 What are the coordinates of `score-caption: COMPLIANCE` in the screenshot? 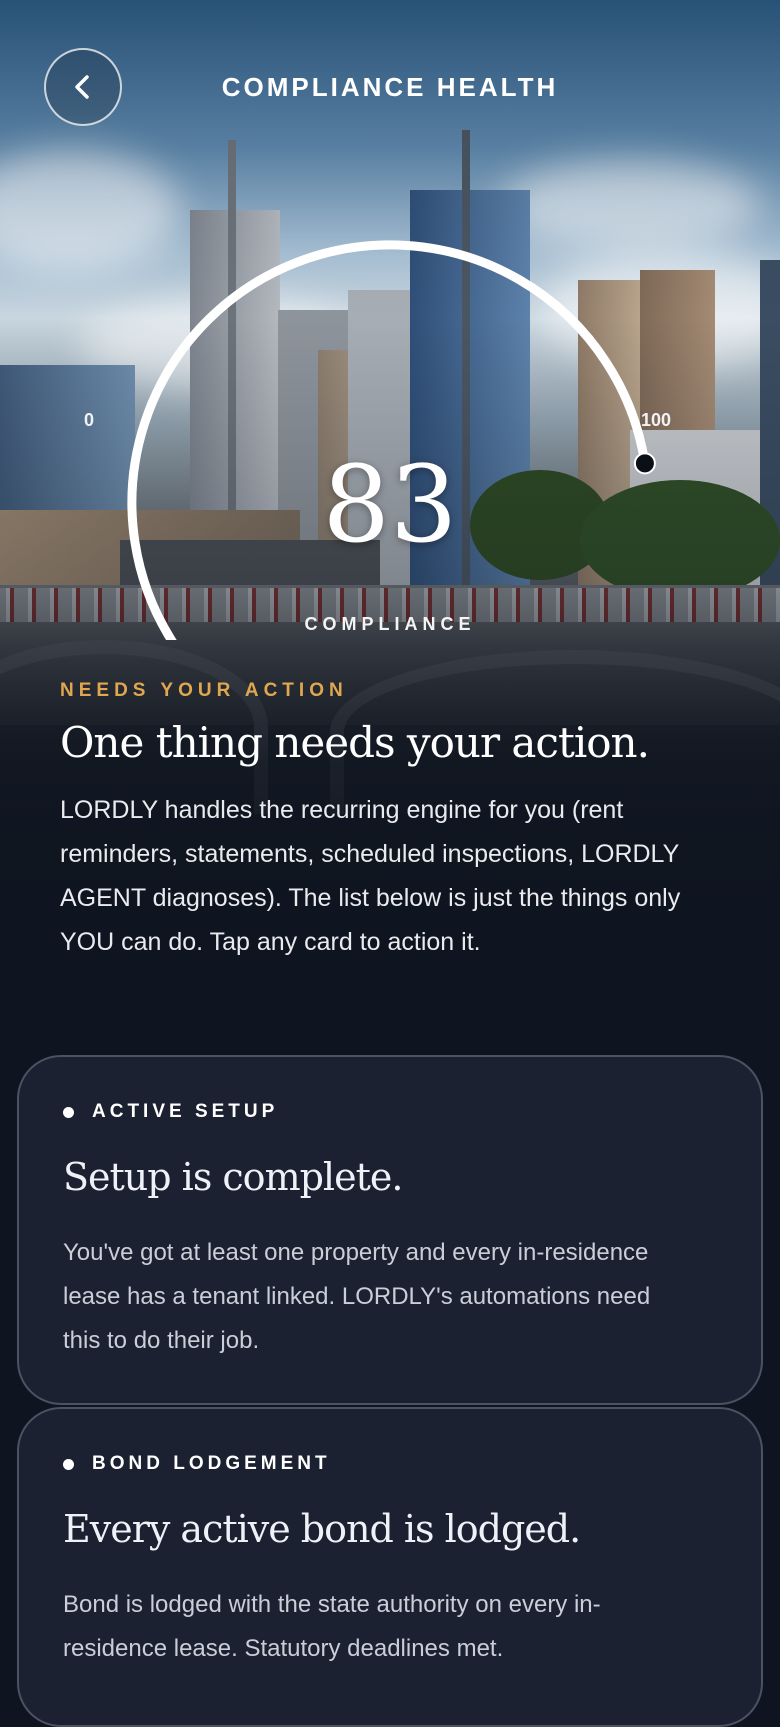 It's located at (390, 624).